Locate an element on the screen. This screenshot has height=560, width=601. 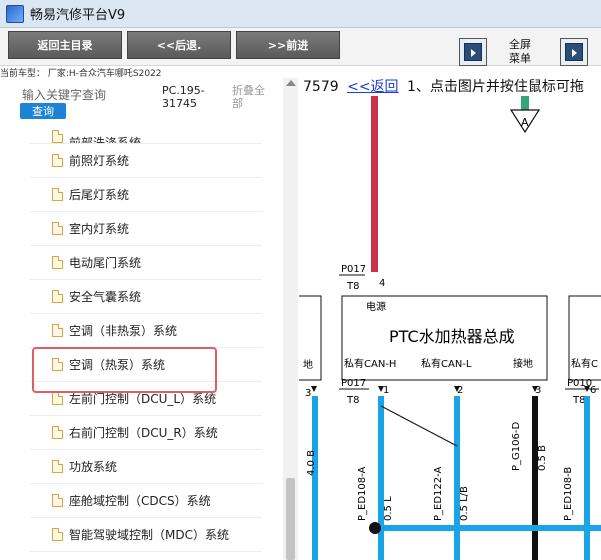
scrollbar-thumb is located at coordinates (290, 519).